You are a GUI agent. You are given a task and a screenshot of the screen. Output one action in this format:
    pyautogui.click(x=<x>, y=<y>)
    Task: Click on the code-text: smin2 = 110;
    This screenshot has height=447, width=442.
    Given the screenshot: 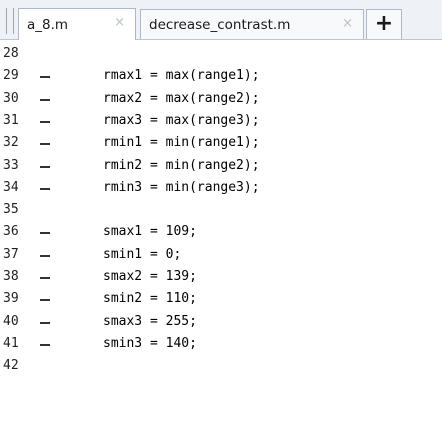 What is the action you would take?
    pyautogui.click(x=150, y=299)
    